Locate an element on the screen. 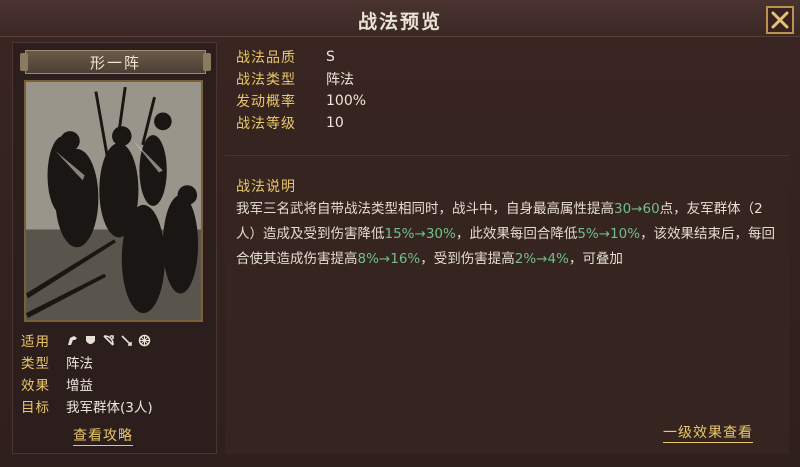 The height and width of the screenshot is (467, 800). skill-info: 适用 类型 阵法 效果 增益 目标 我军群体(3人) is located at coordinates (116, 373).